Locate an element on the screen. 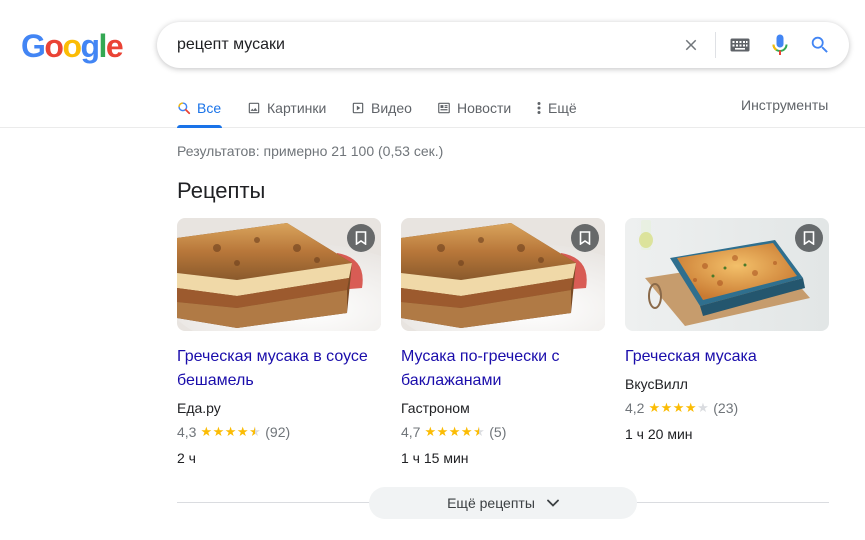 The height and width of the screenshot is (540, 865). logo-letter: G is located at coordinates (33, 46).